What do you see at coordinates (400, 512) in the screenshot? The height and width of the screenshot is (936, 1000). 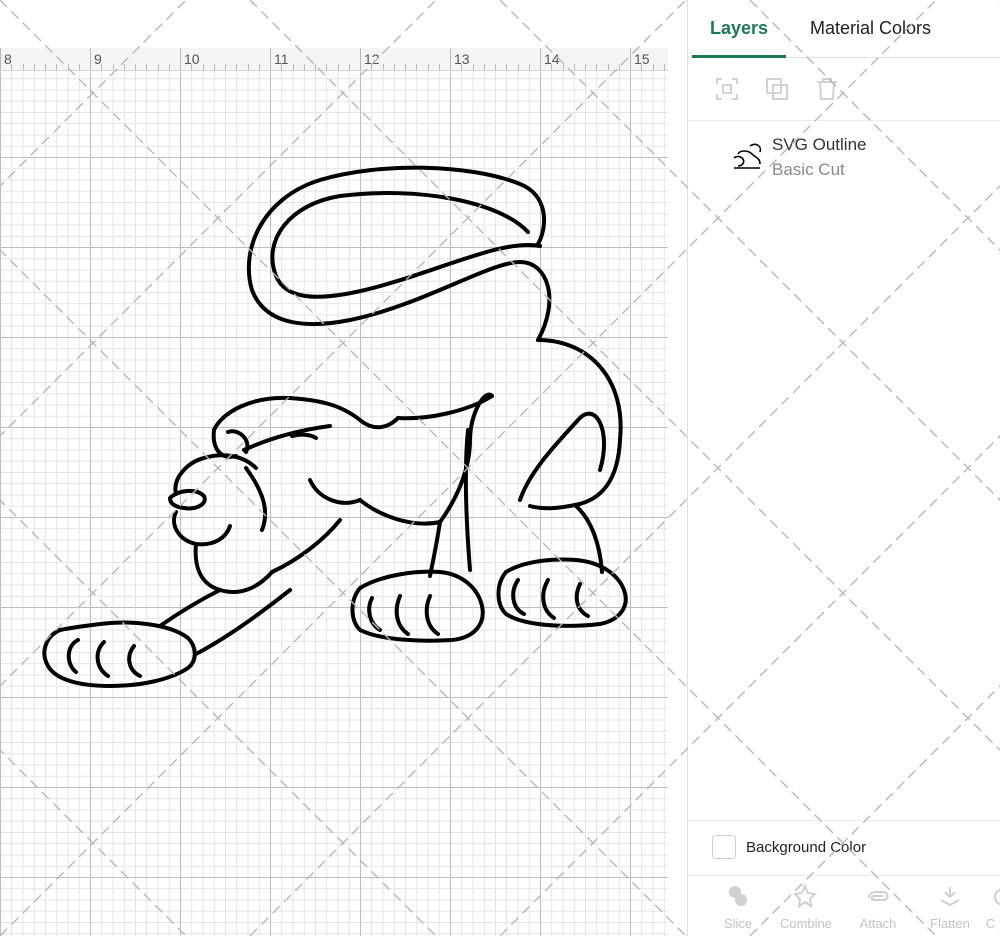 I see `body-mid` at bounding box center [400, 512].